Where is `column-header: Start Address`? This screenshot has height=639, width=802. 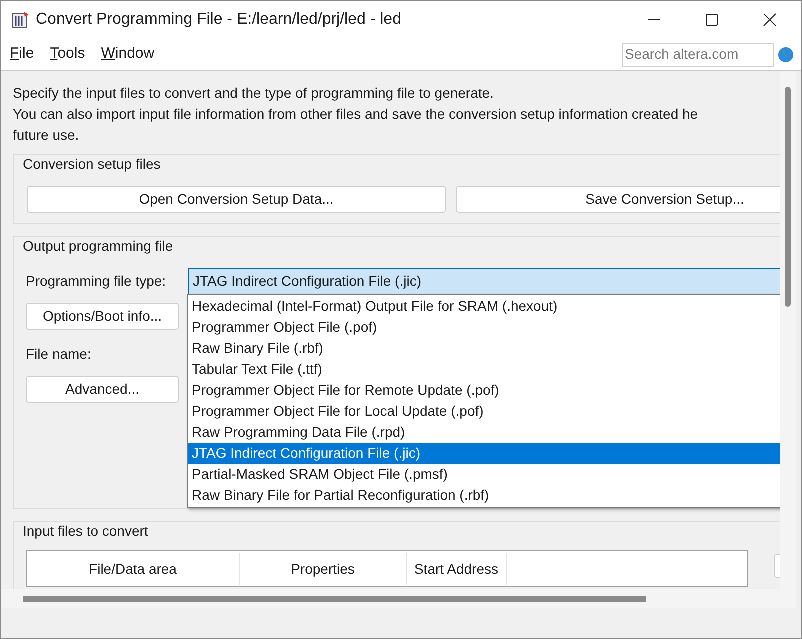
column-header: Start Address is located at coordinates (457, 569).